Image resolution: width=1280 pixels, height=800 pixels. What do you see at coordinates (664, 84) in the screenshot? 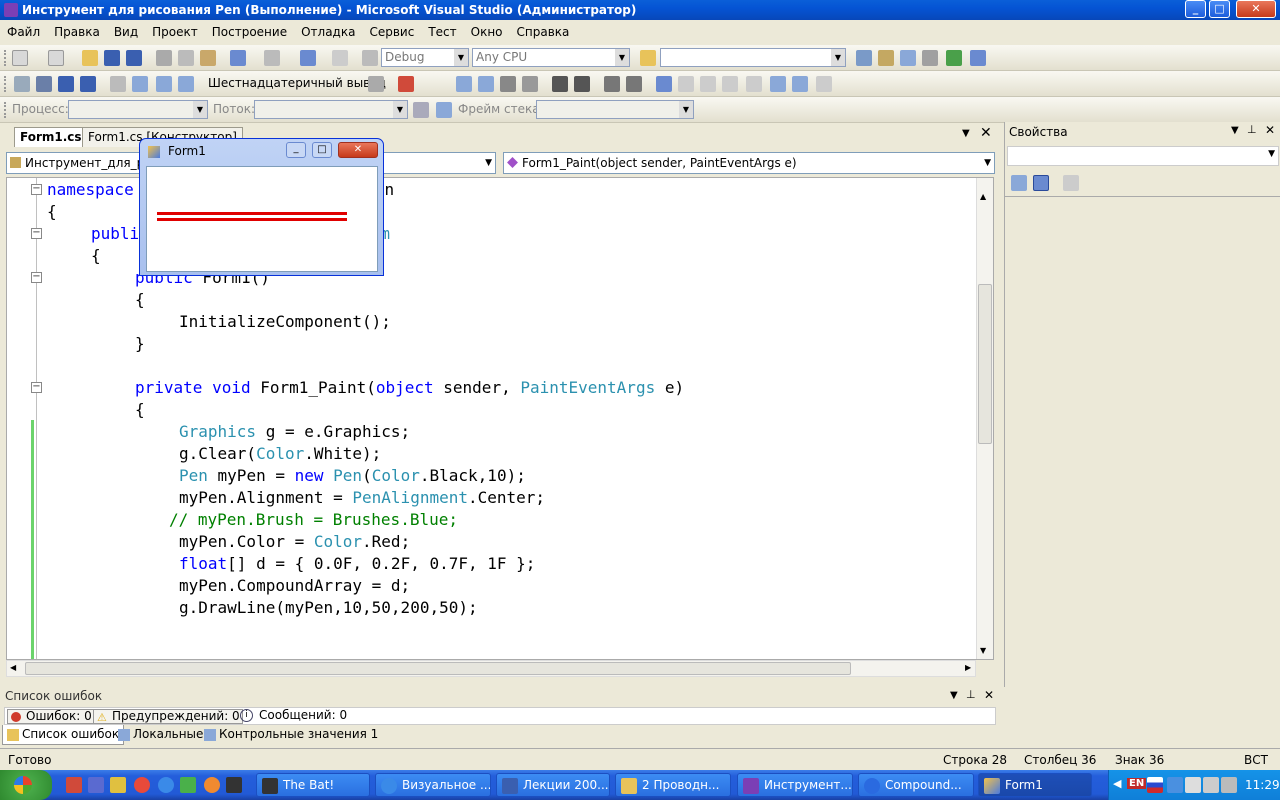
I see `bookmark-icon` at bounding box center [664, 84].